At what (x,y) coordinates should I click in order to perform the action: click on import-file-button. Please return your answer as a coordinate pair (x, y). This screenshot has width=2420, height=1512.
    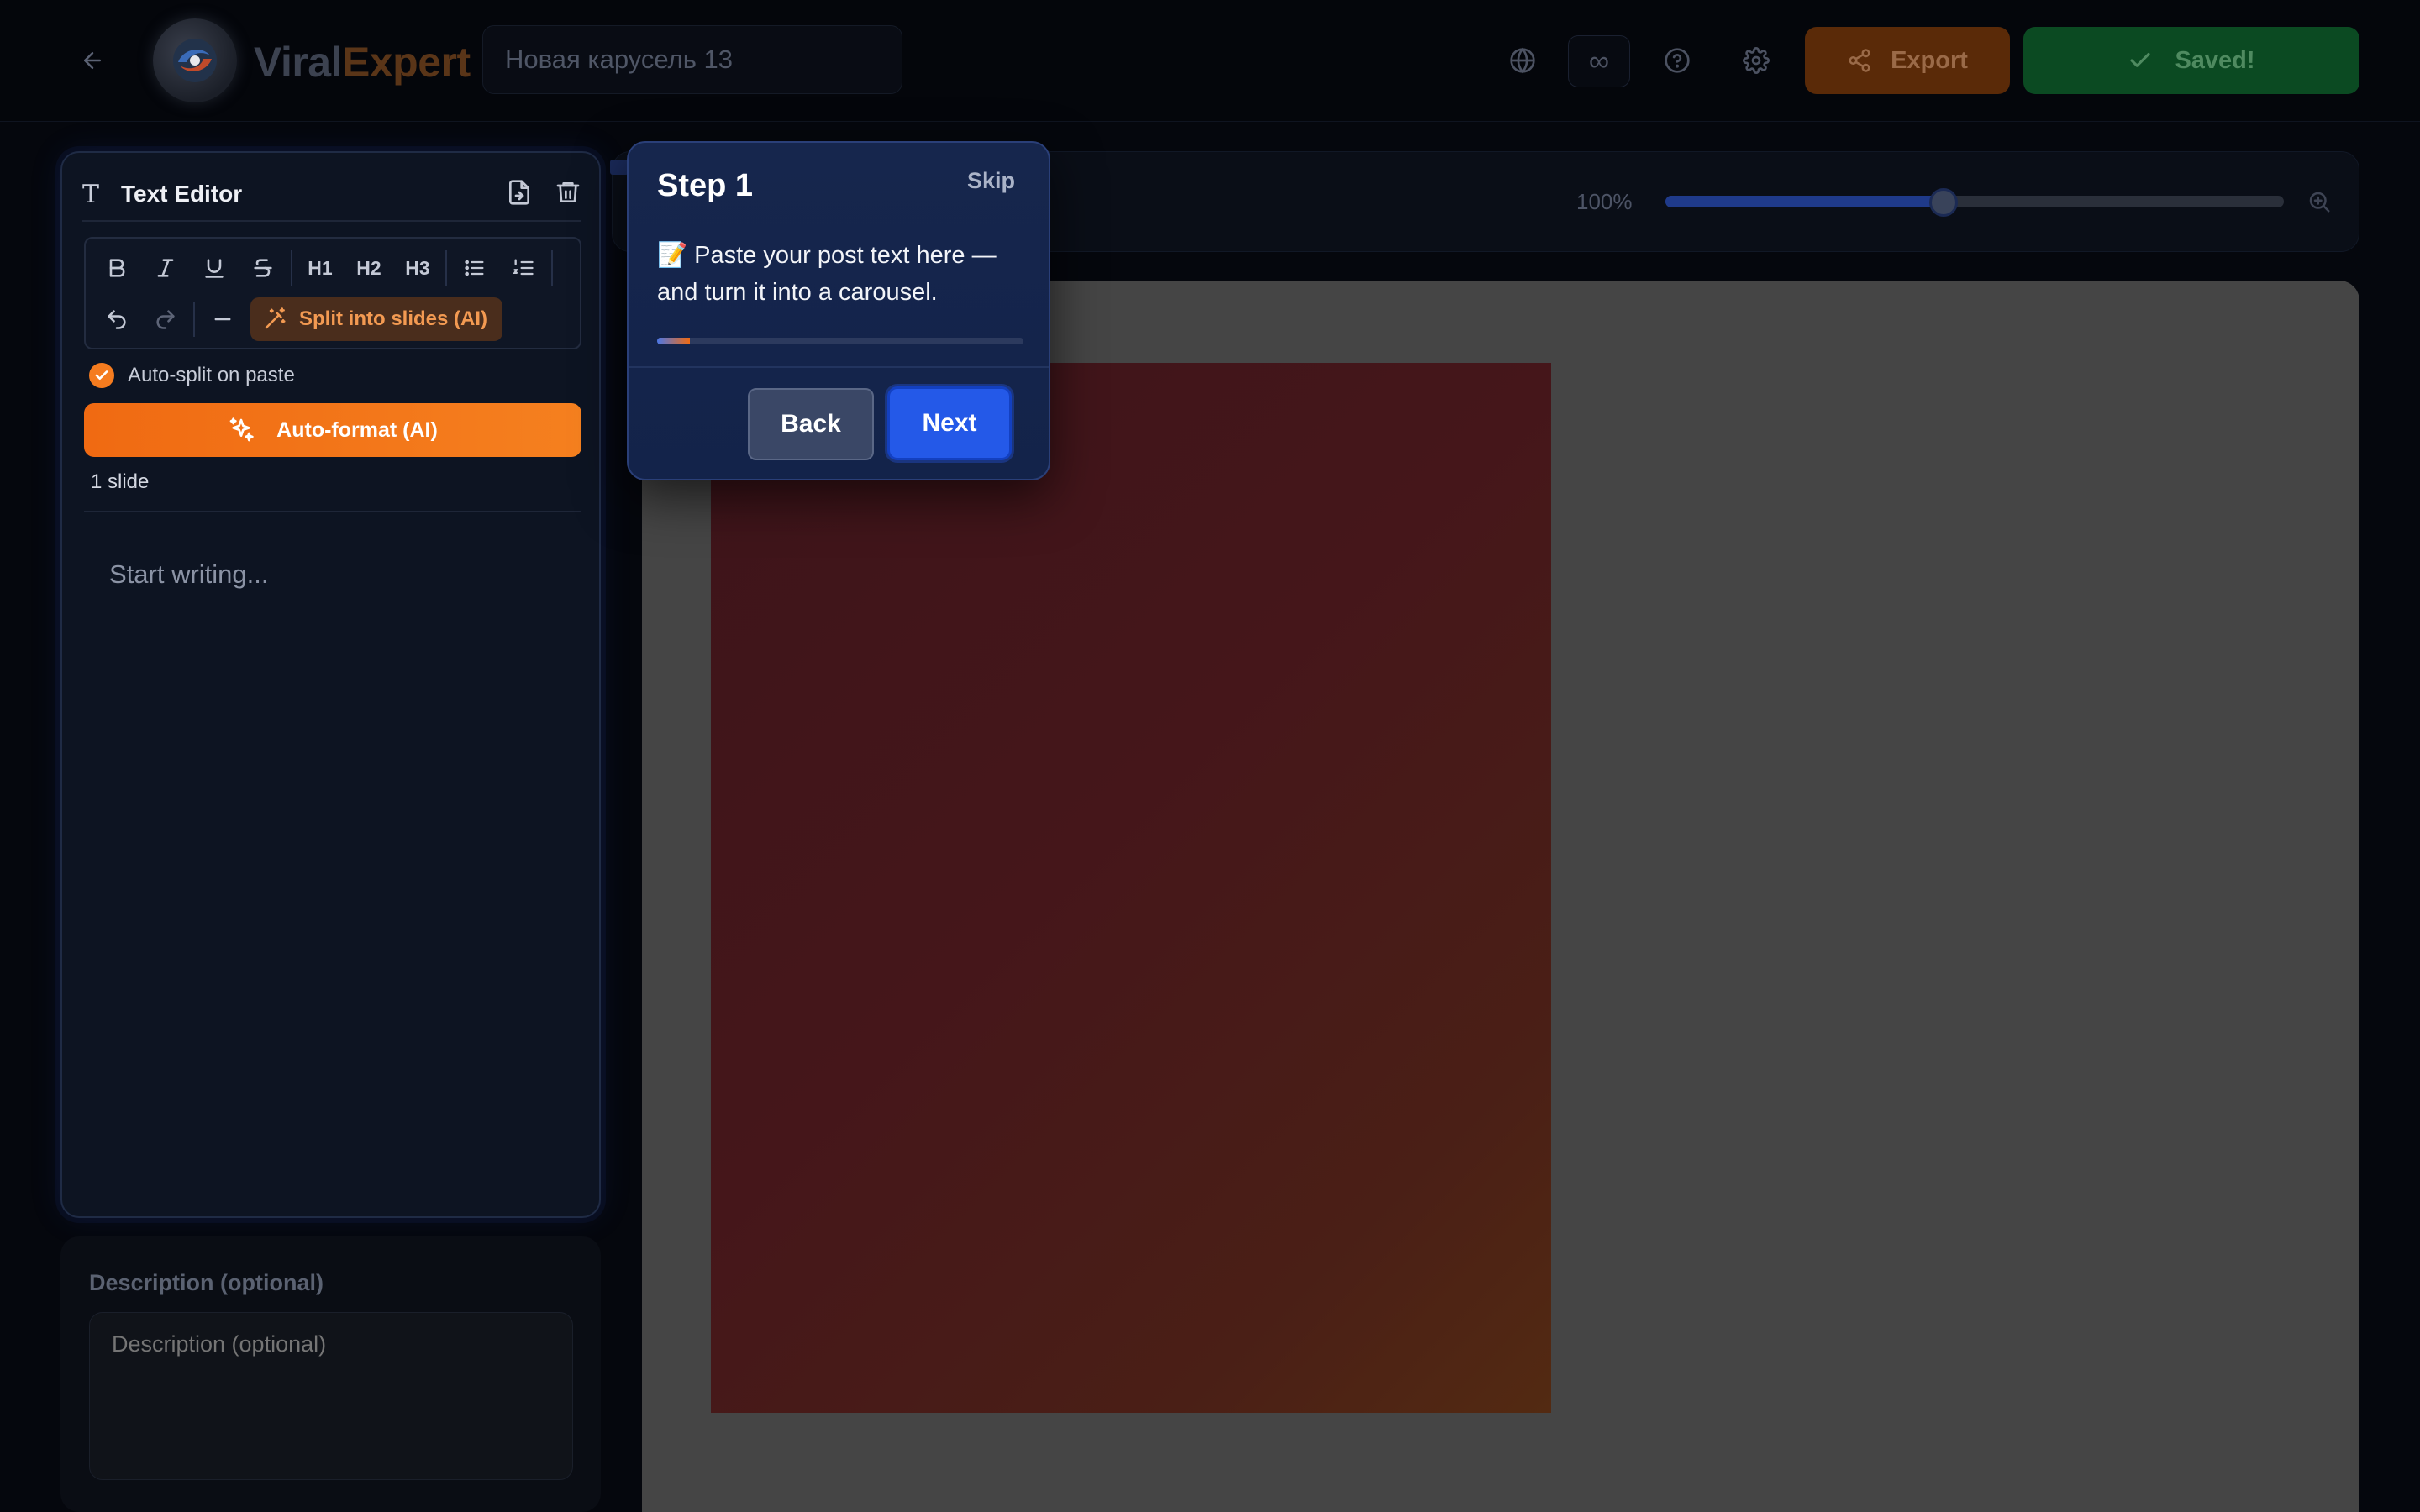
    Looking at the image, I should click on (519, 194).